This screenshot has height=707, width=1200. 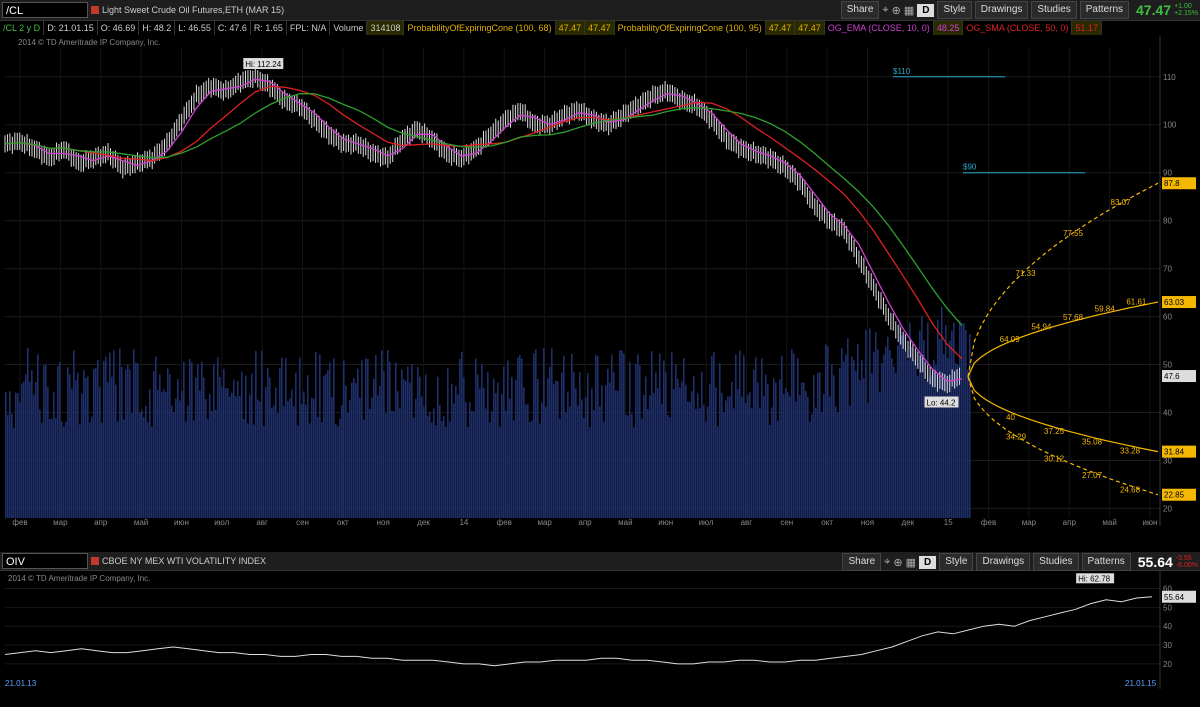 I want to click on cone2-value2: 47.47, so click(x=810, y=28).